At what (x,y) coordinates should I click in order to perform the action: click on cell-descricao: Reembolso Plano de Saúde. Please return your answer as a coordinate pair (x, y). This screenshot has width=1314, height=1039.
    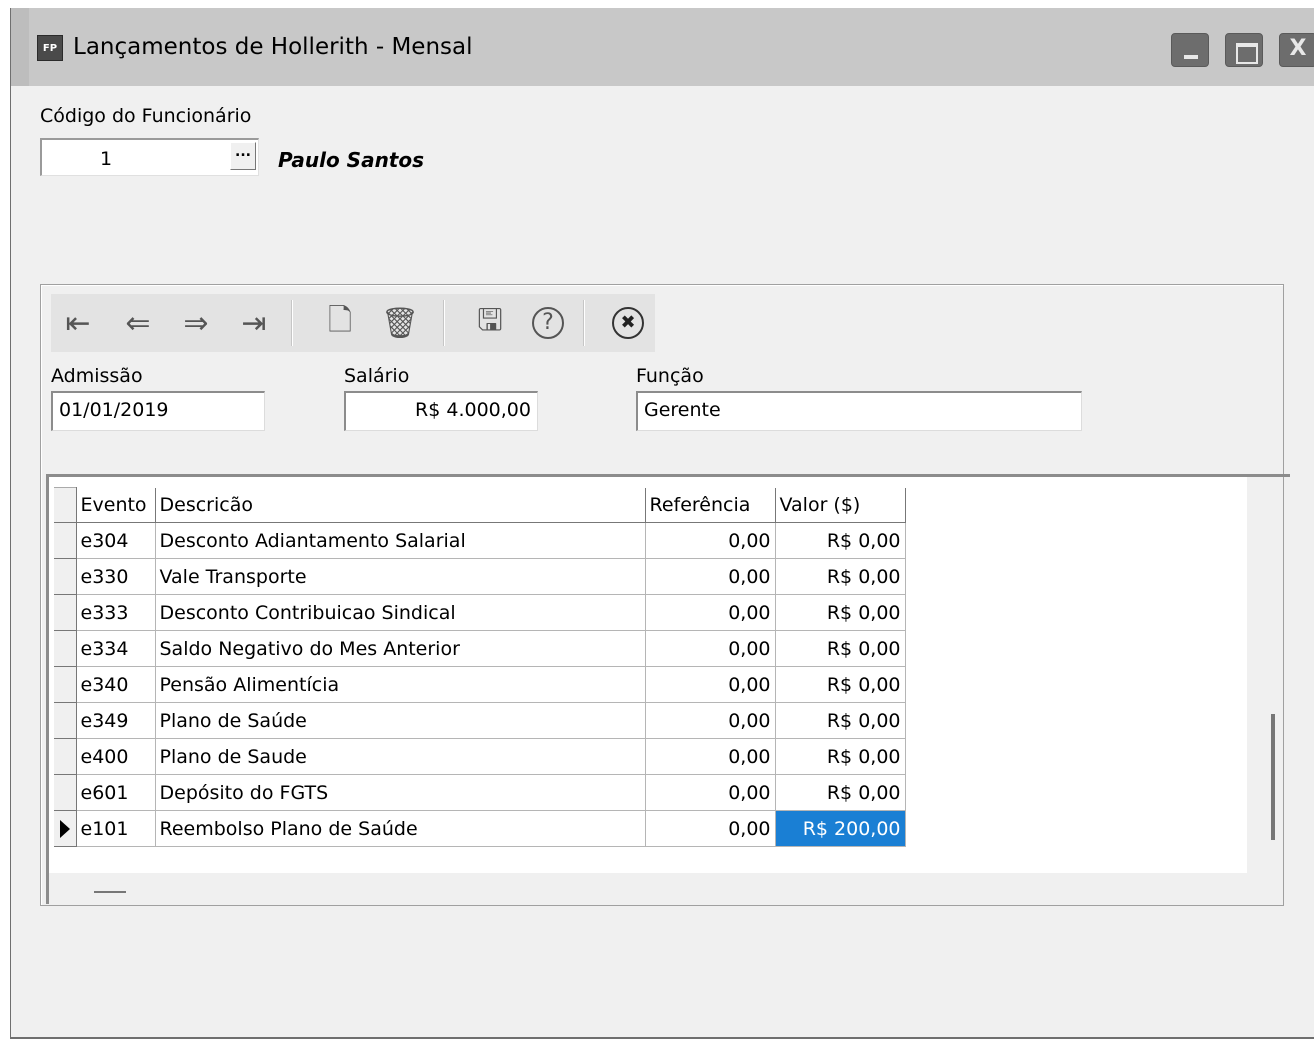
    Looking at the image, I should click on (400, 828).